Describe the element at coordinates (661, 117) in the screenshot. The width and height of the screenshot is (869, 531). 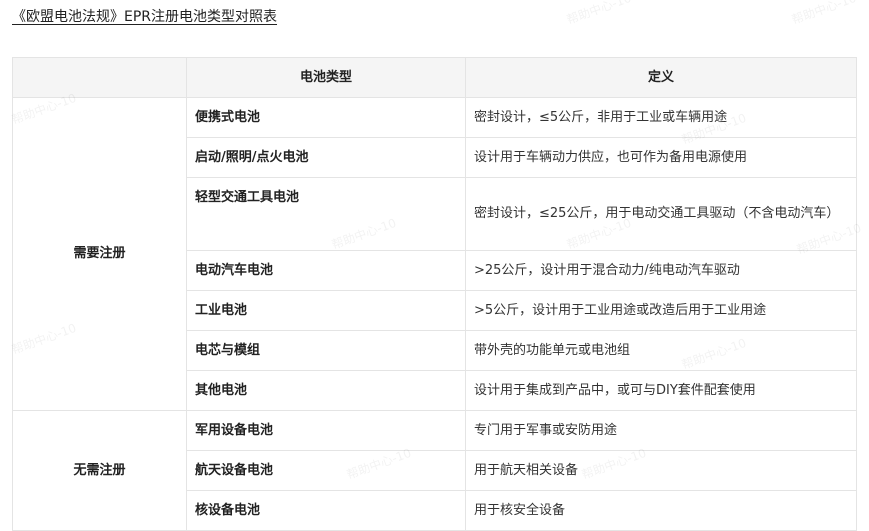
I see `definition-cell: 密封设计，≤5公斤，非用于工业或车辆用途` at that location.